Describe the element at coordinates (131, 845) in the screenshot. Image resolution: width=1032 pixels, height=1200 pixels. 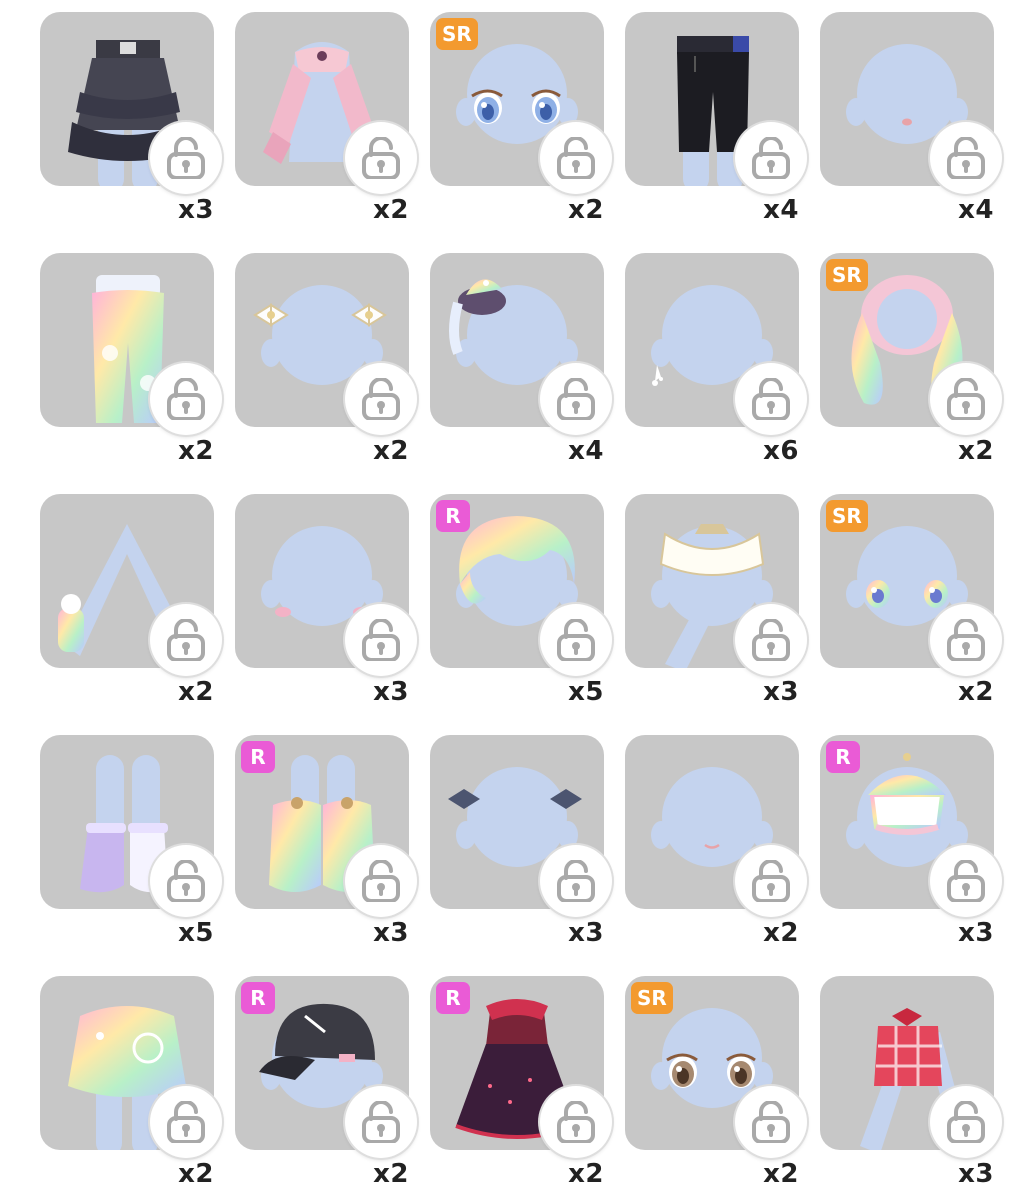
I see `item-cell-lilac-boots: x5` at that location.